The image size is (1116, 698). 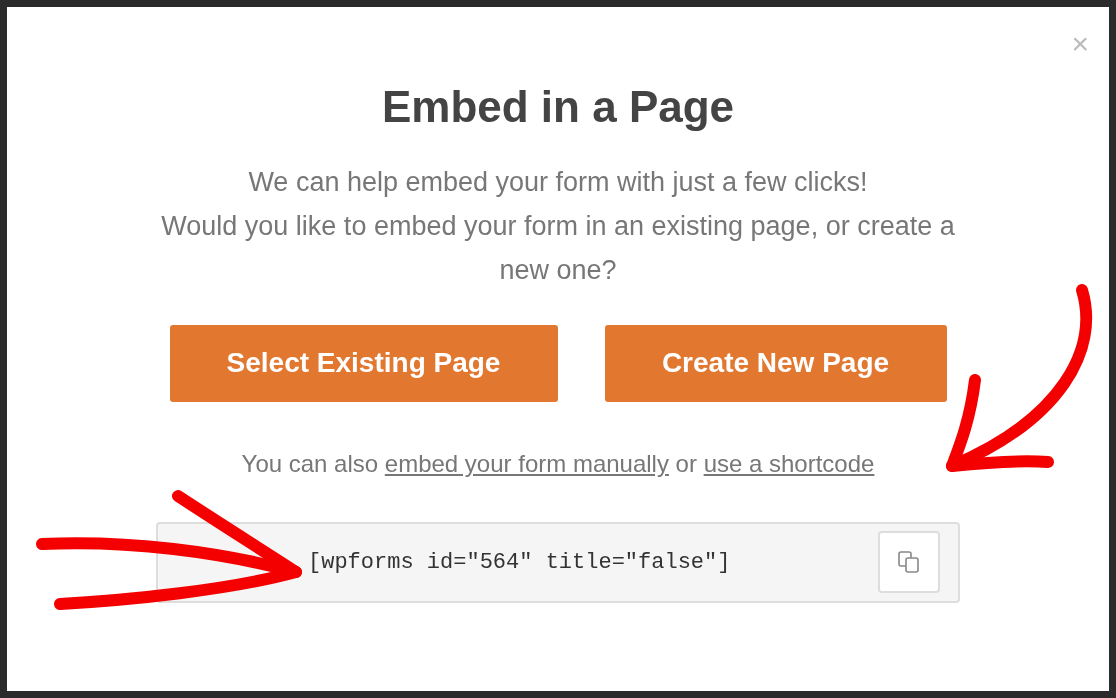 I want to click on intro-text: Would you like to embed your form in an existing page, or create a new one?, so click(x=558, y=248).